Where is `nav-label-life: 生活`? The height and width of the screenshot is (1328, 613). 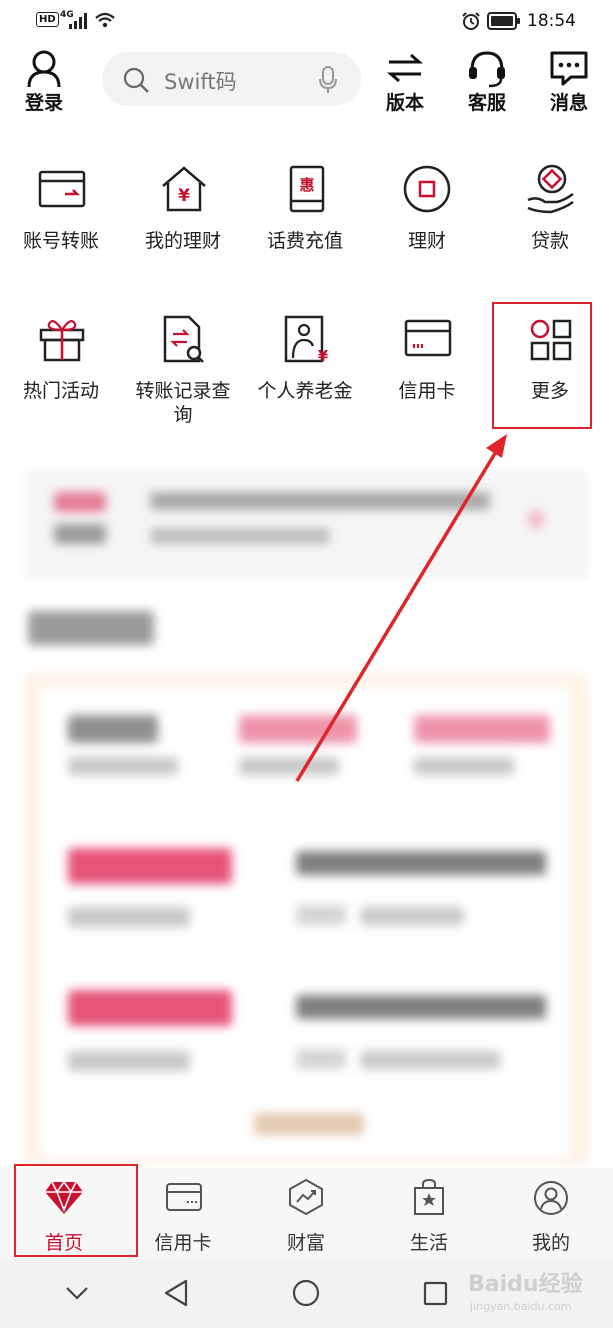 nav-label-life: 生活 is located at coordinates (428, 1243).